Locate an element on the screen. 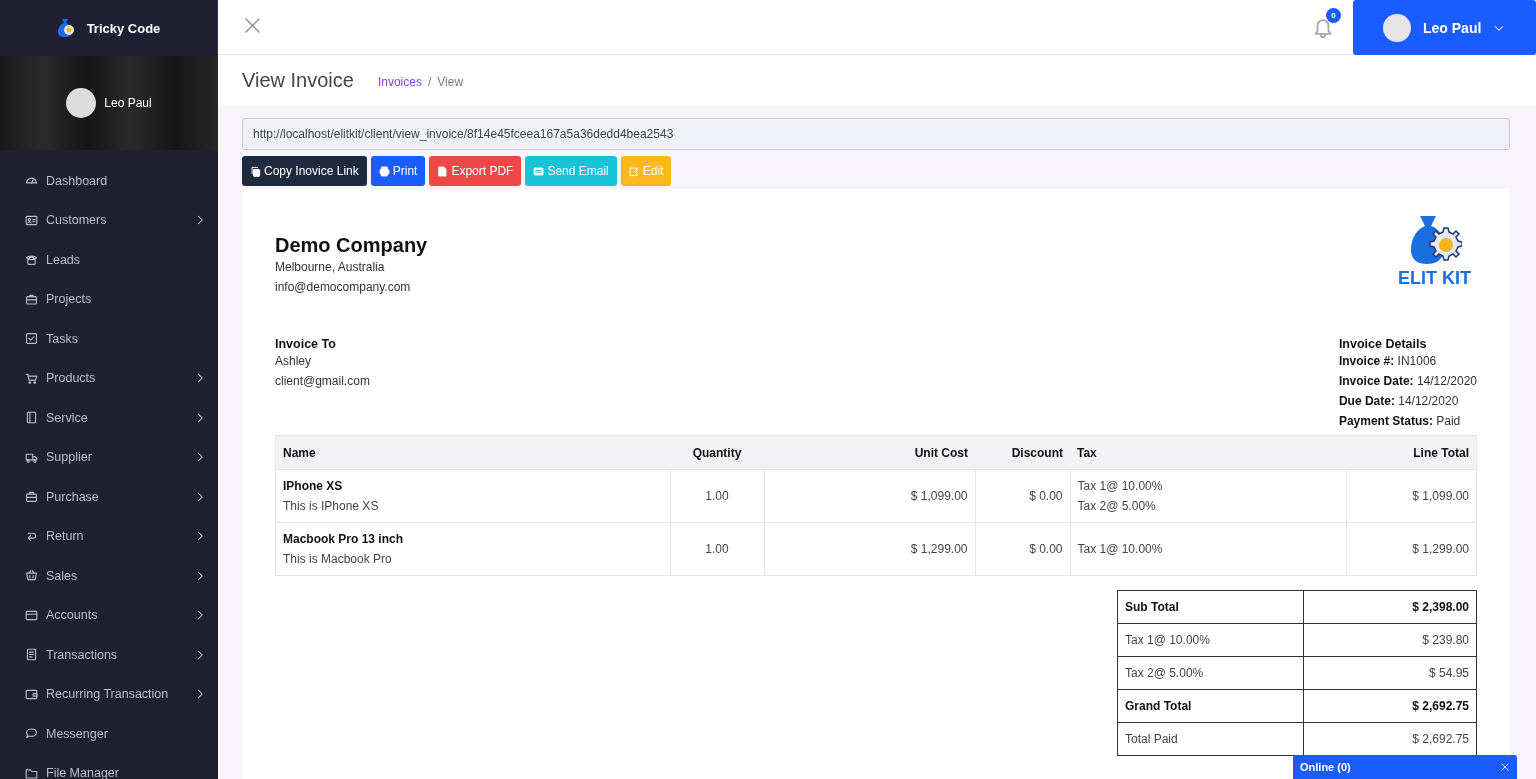 The image size is (1536, 779). column-header: Line Total is located at coordinates (1411, 452).